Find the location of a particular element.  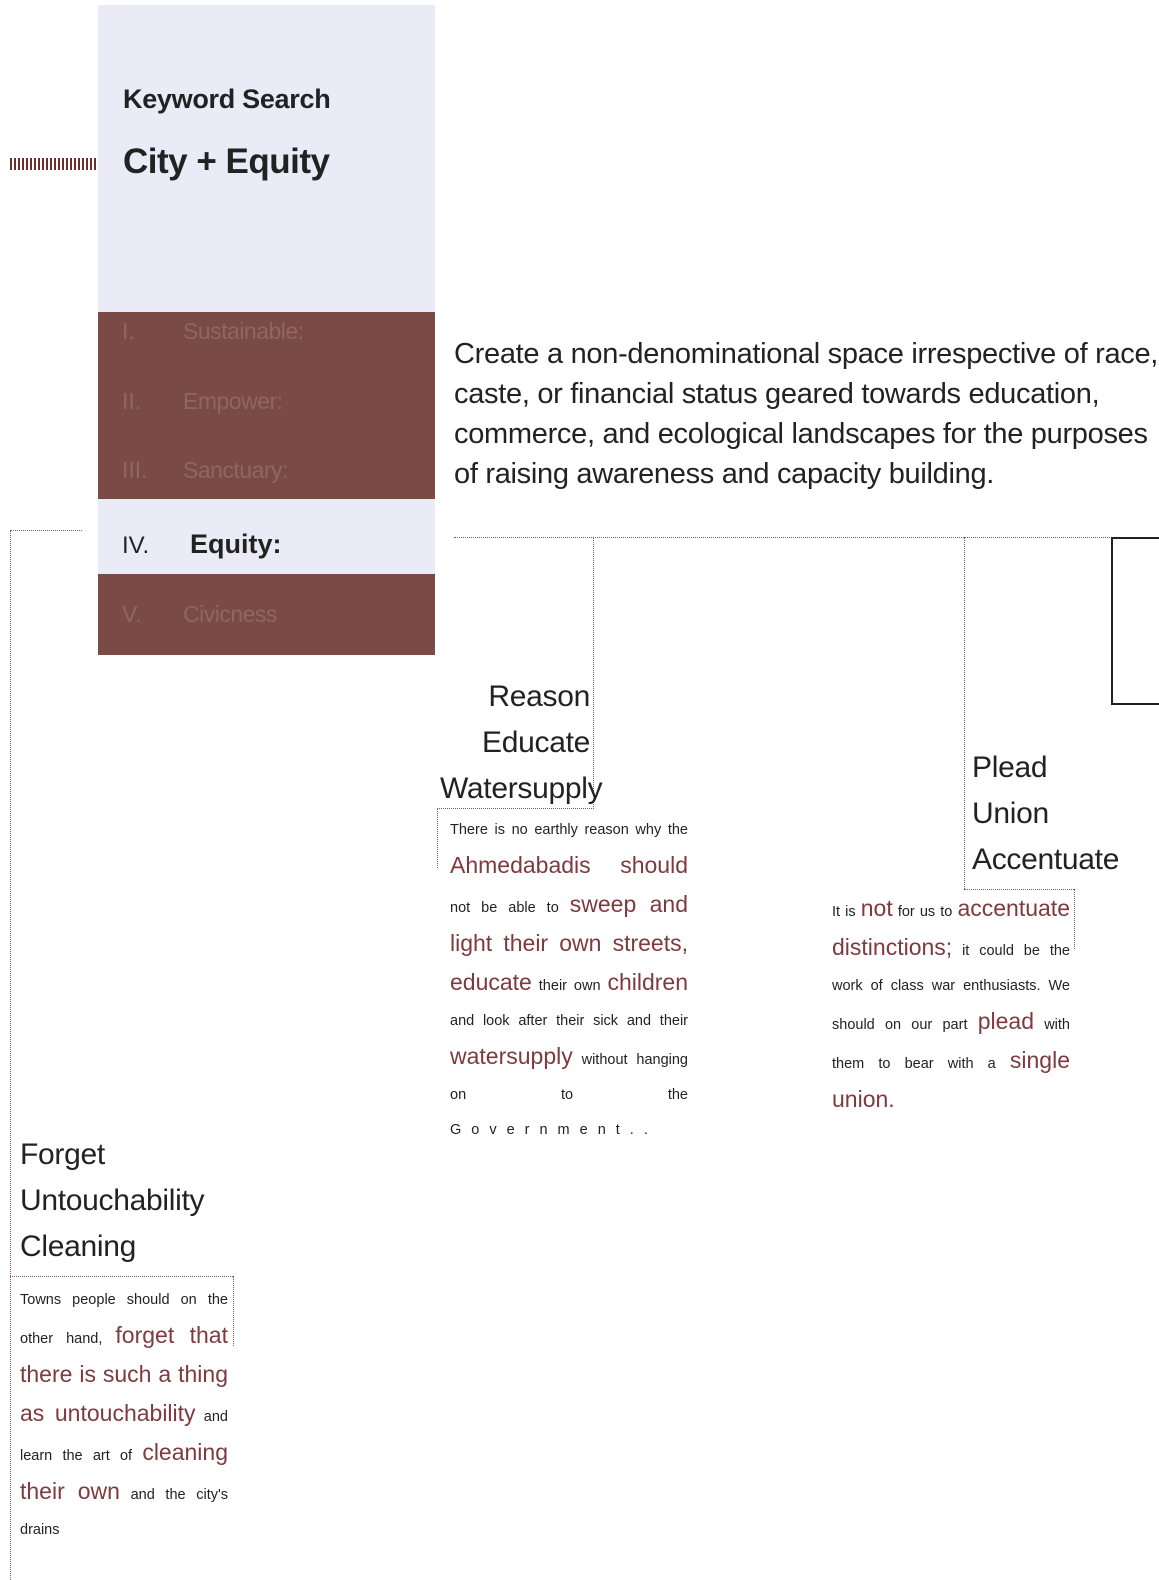

forget-keywords: Forget Untouchability Cleaning is located at coordinates (130, 1201).